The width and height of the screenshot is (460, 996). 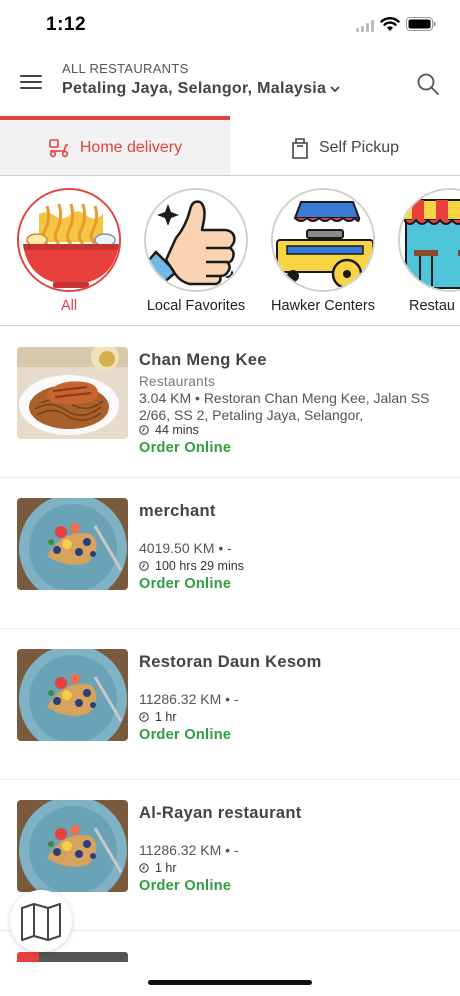 I want to click on tab-self-pickup: Self Pickup, so click(x=345, y=145).